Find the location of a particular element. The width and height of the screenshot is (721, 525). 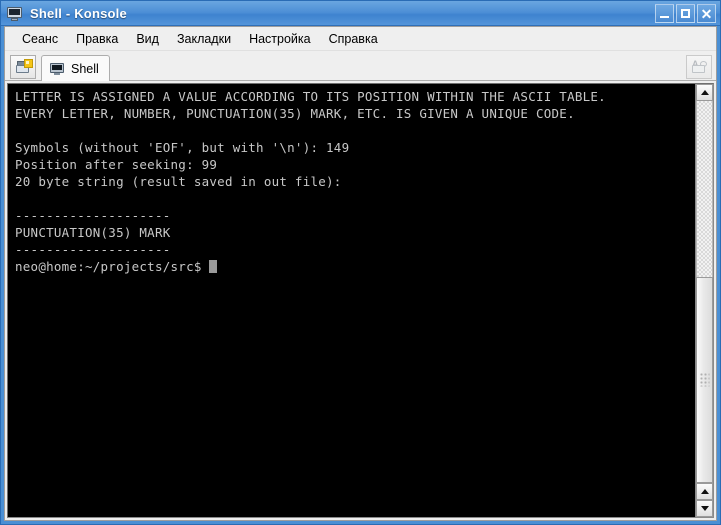

scroll-up-button is located at coordinates (704, 92).